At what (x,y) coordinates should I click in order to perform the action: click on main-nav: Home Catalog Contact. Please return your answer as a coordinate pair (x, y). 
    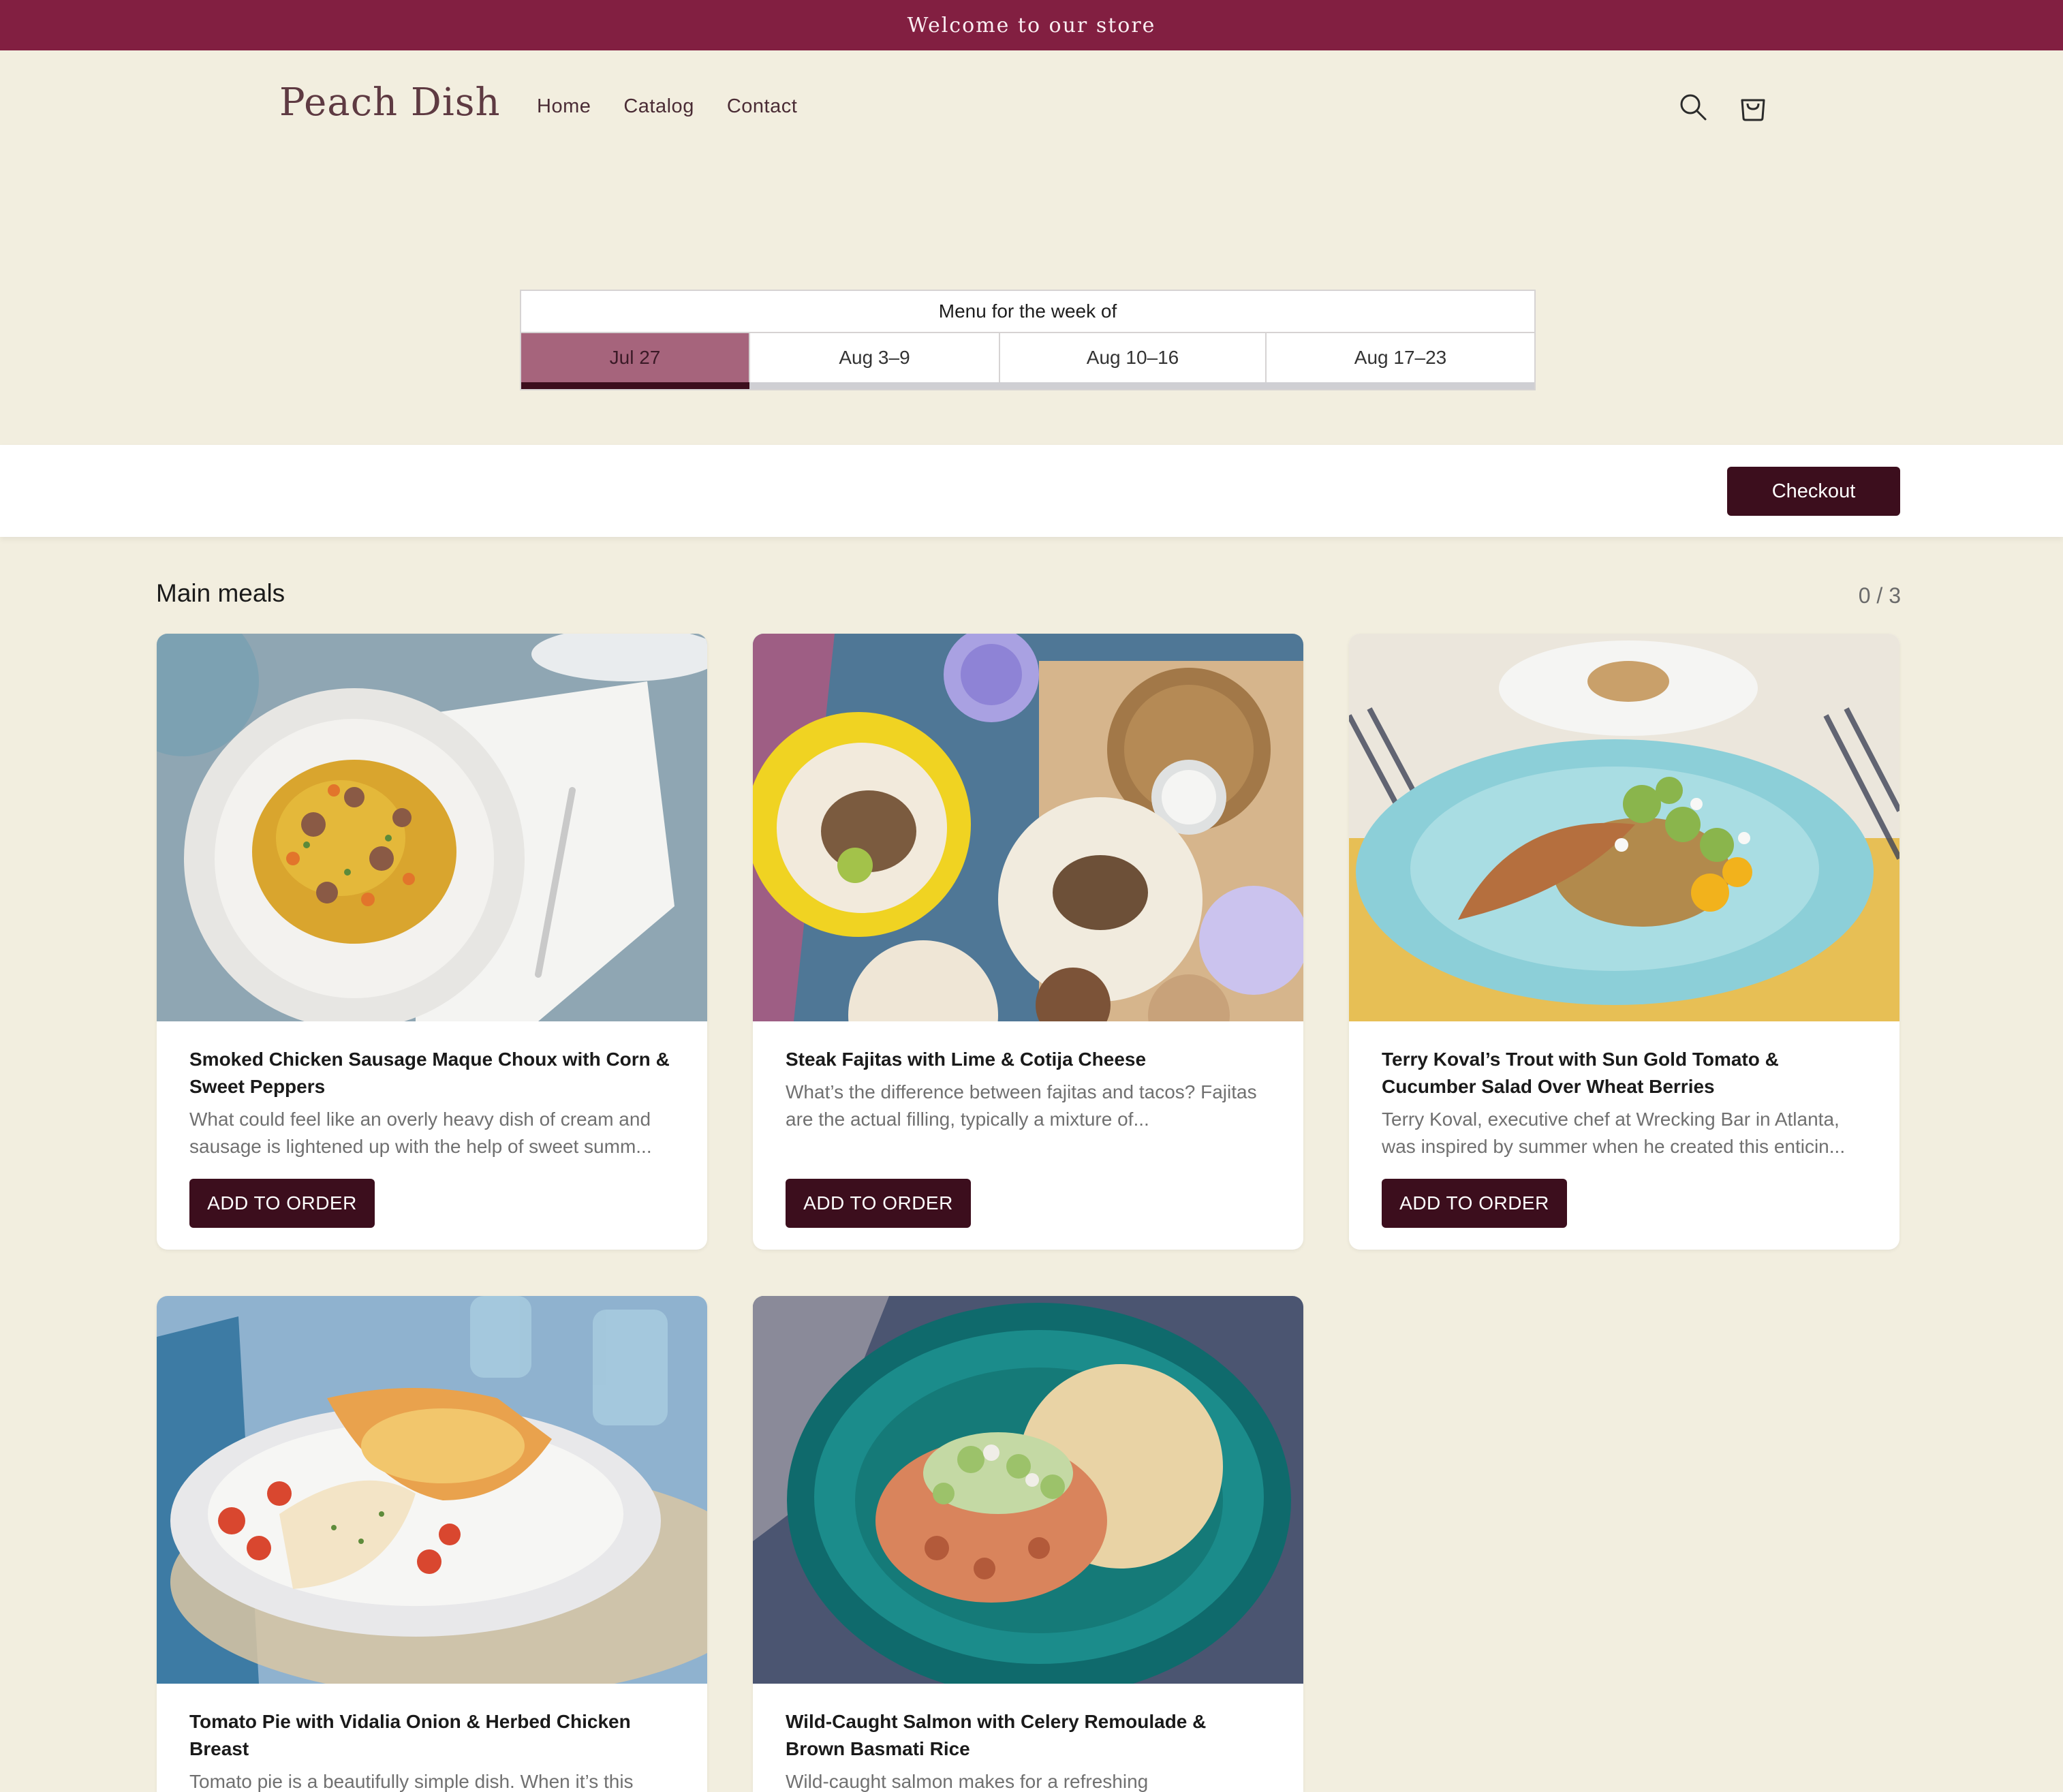
    Looking at the image, I should click on (667, 106).